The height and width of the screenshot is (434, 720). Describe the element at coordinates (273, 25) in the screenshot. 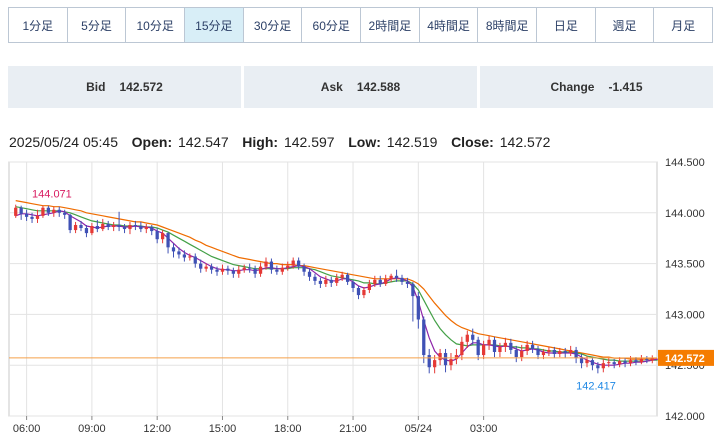

I see `tab-timeframe: 30分足` at that location.